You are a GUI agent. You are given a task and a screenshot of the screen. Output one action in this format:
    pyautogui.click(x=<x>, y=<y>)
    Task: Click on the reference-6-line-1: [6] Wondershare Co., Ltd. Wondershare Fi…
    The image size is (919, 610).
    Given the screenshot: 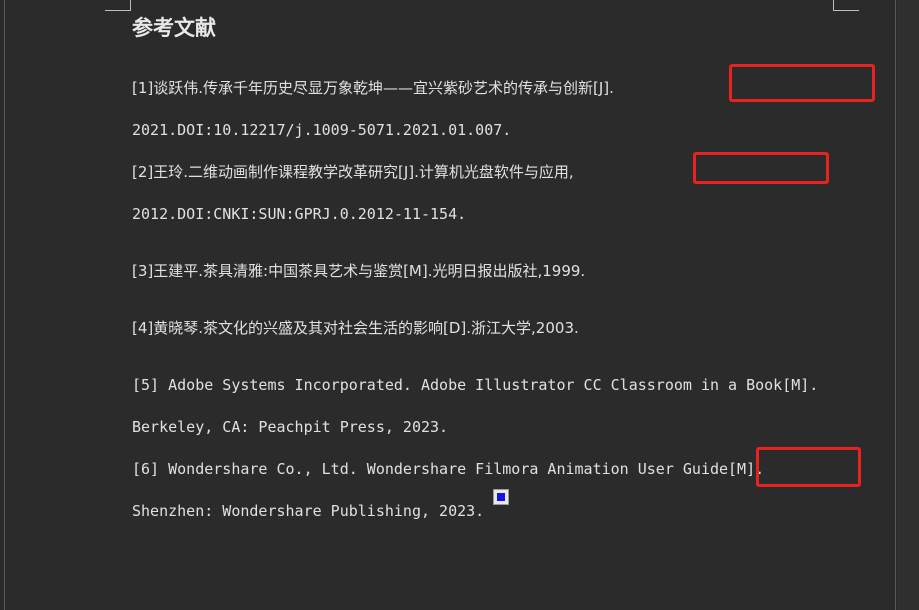 What is the action you would take?
    pyautogui.click(x=448, y=469)
    